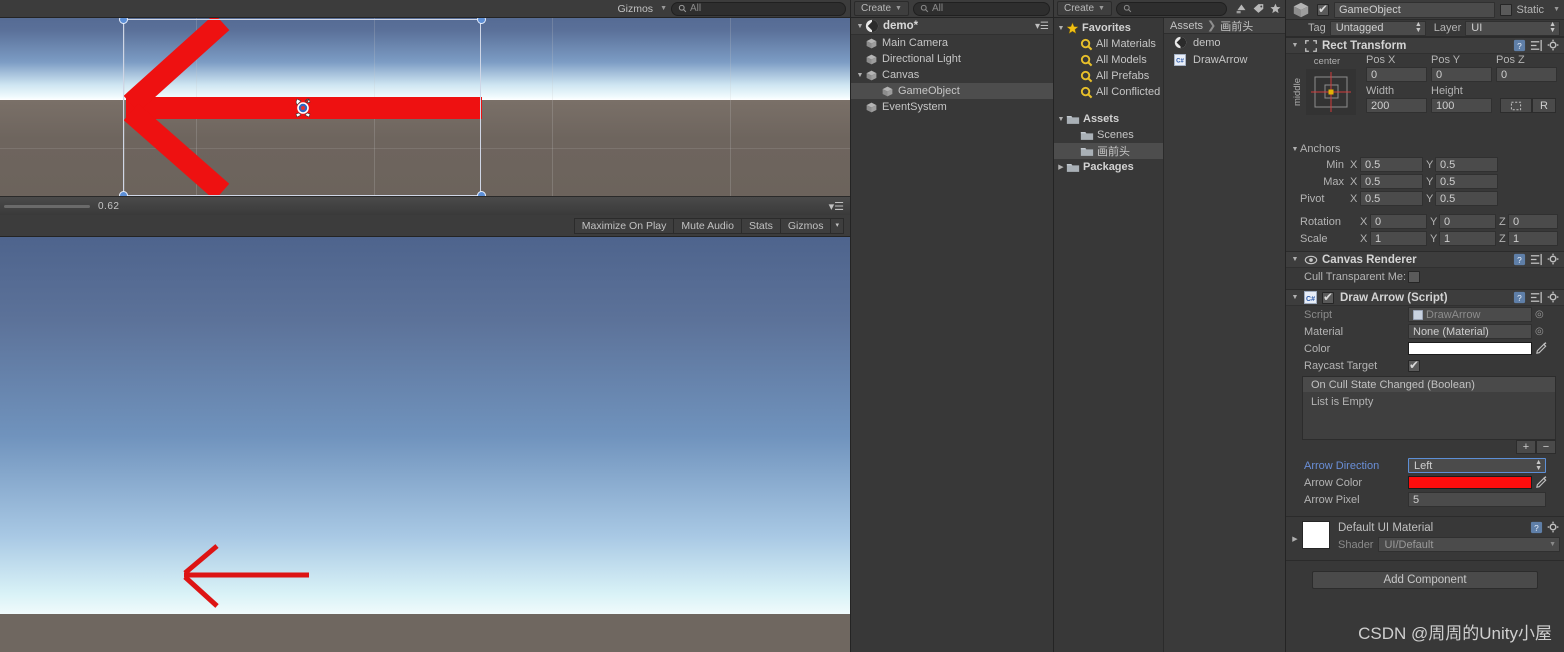 The height and width of the screenshot is (652, 1564). What do you see at coordinates (1398, 221) in the screenshot?
I see `rotation-x-field: 0` at bounding box center [1398, 221].